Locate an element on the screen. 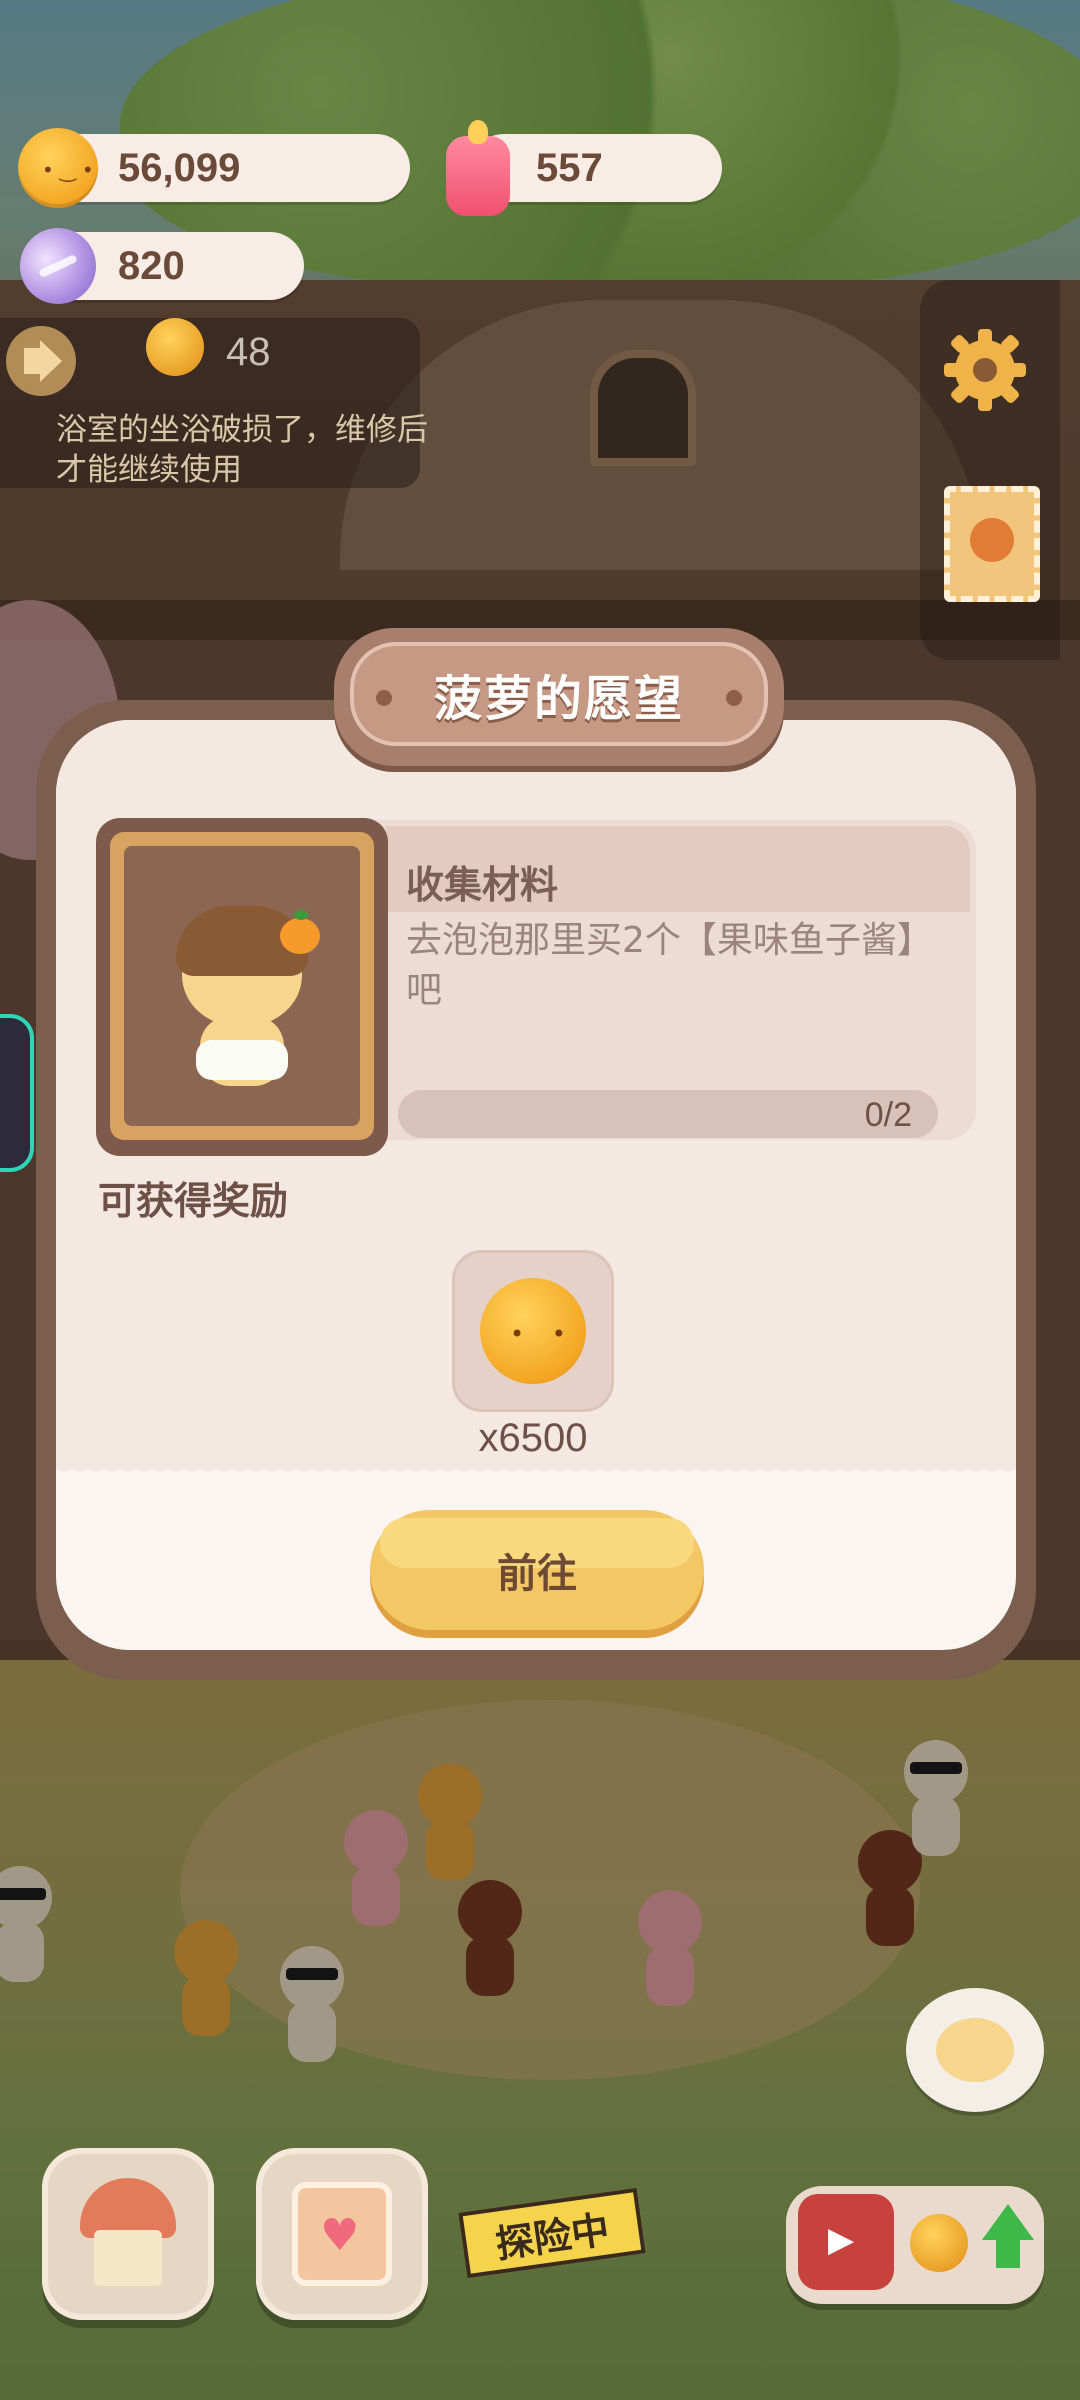 Image resolution: width=1080 pixels, height=2400 pixels. character-portrait is located at coordinates (242, 987).